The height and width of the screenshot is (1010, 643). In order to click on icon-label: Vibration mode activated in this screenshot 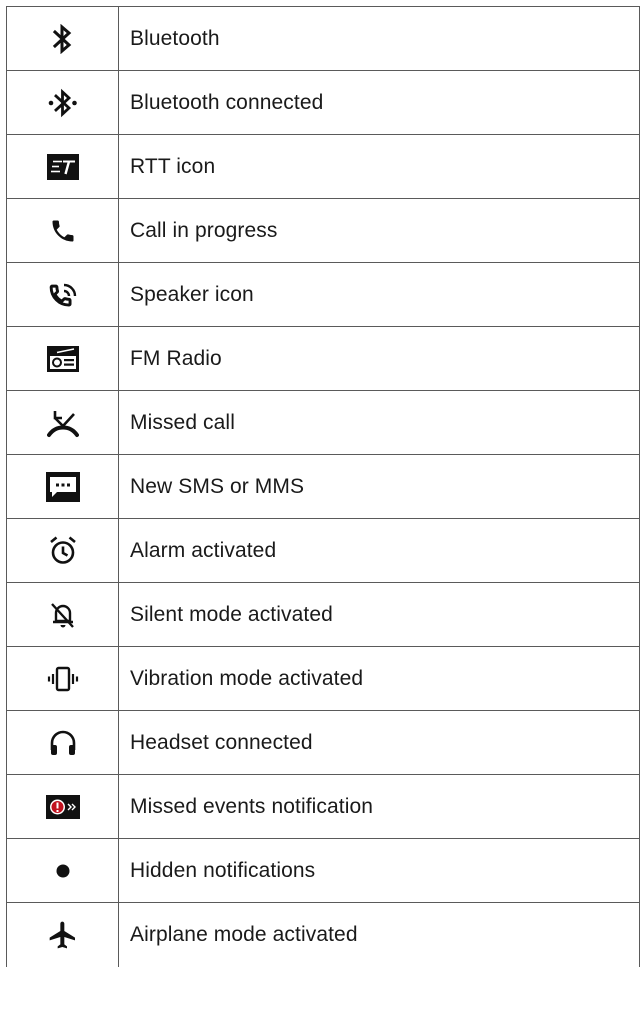, I will do `click(379, 678)`.